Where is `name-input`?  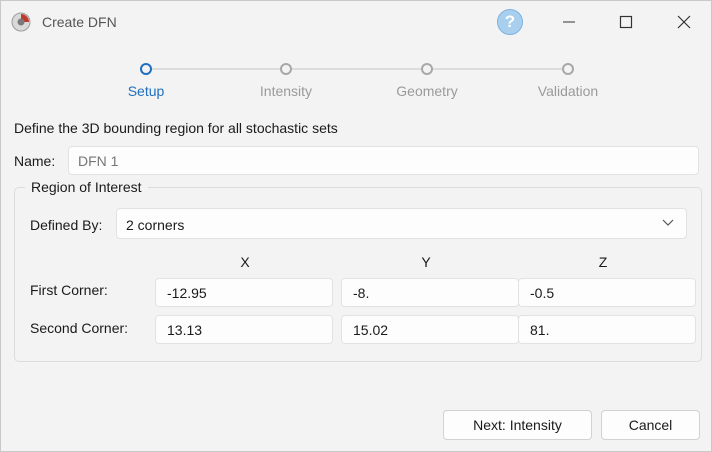
name-input is located at coordinates (383, 160).